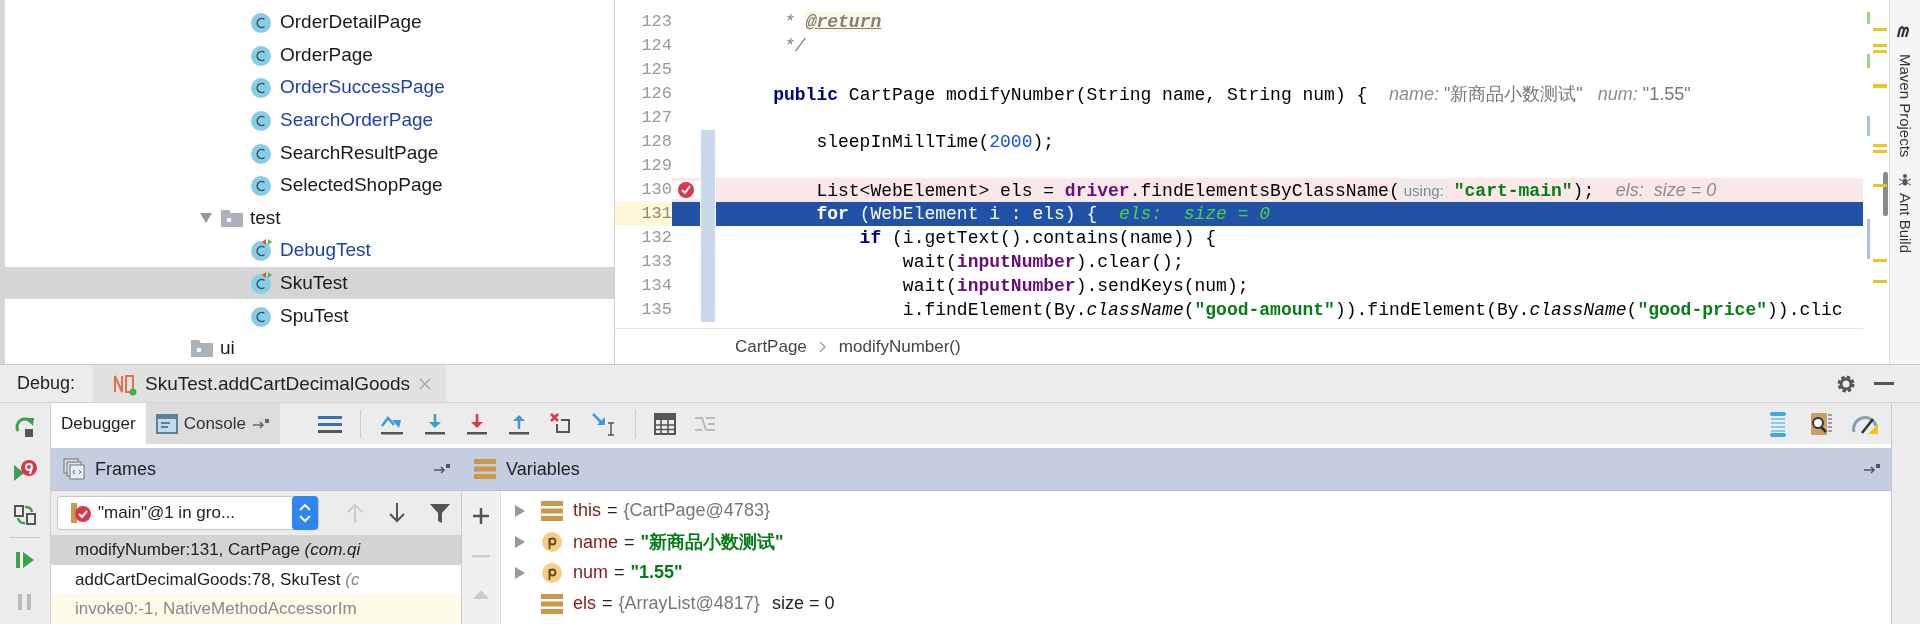 The height and width of the screenshot is (624, 1920). I want to click on tree-item: OrderPage, so click(309, 55).